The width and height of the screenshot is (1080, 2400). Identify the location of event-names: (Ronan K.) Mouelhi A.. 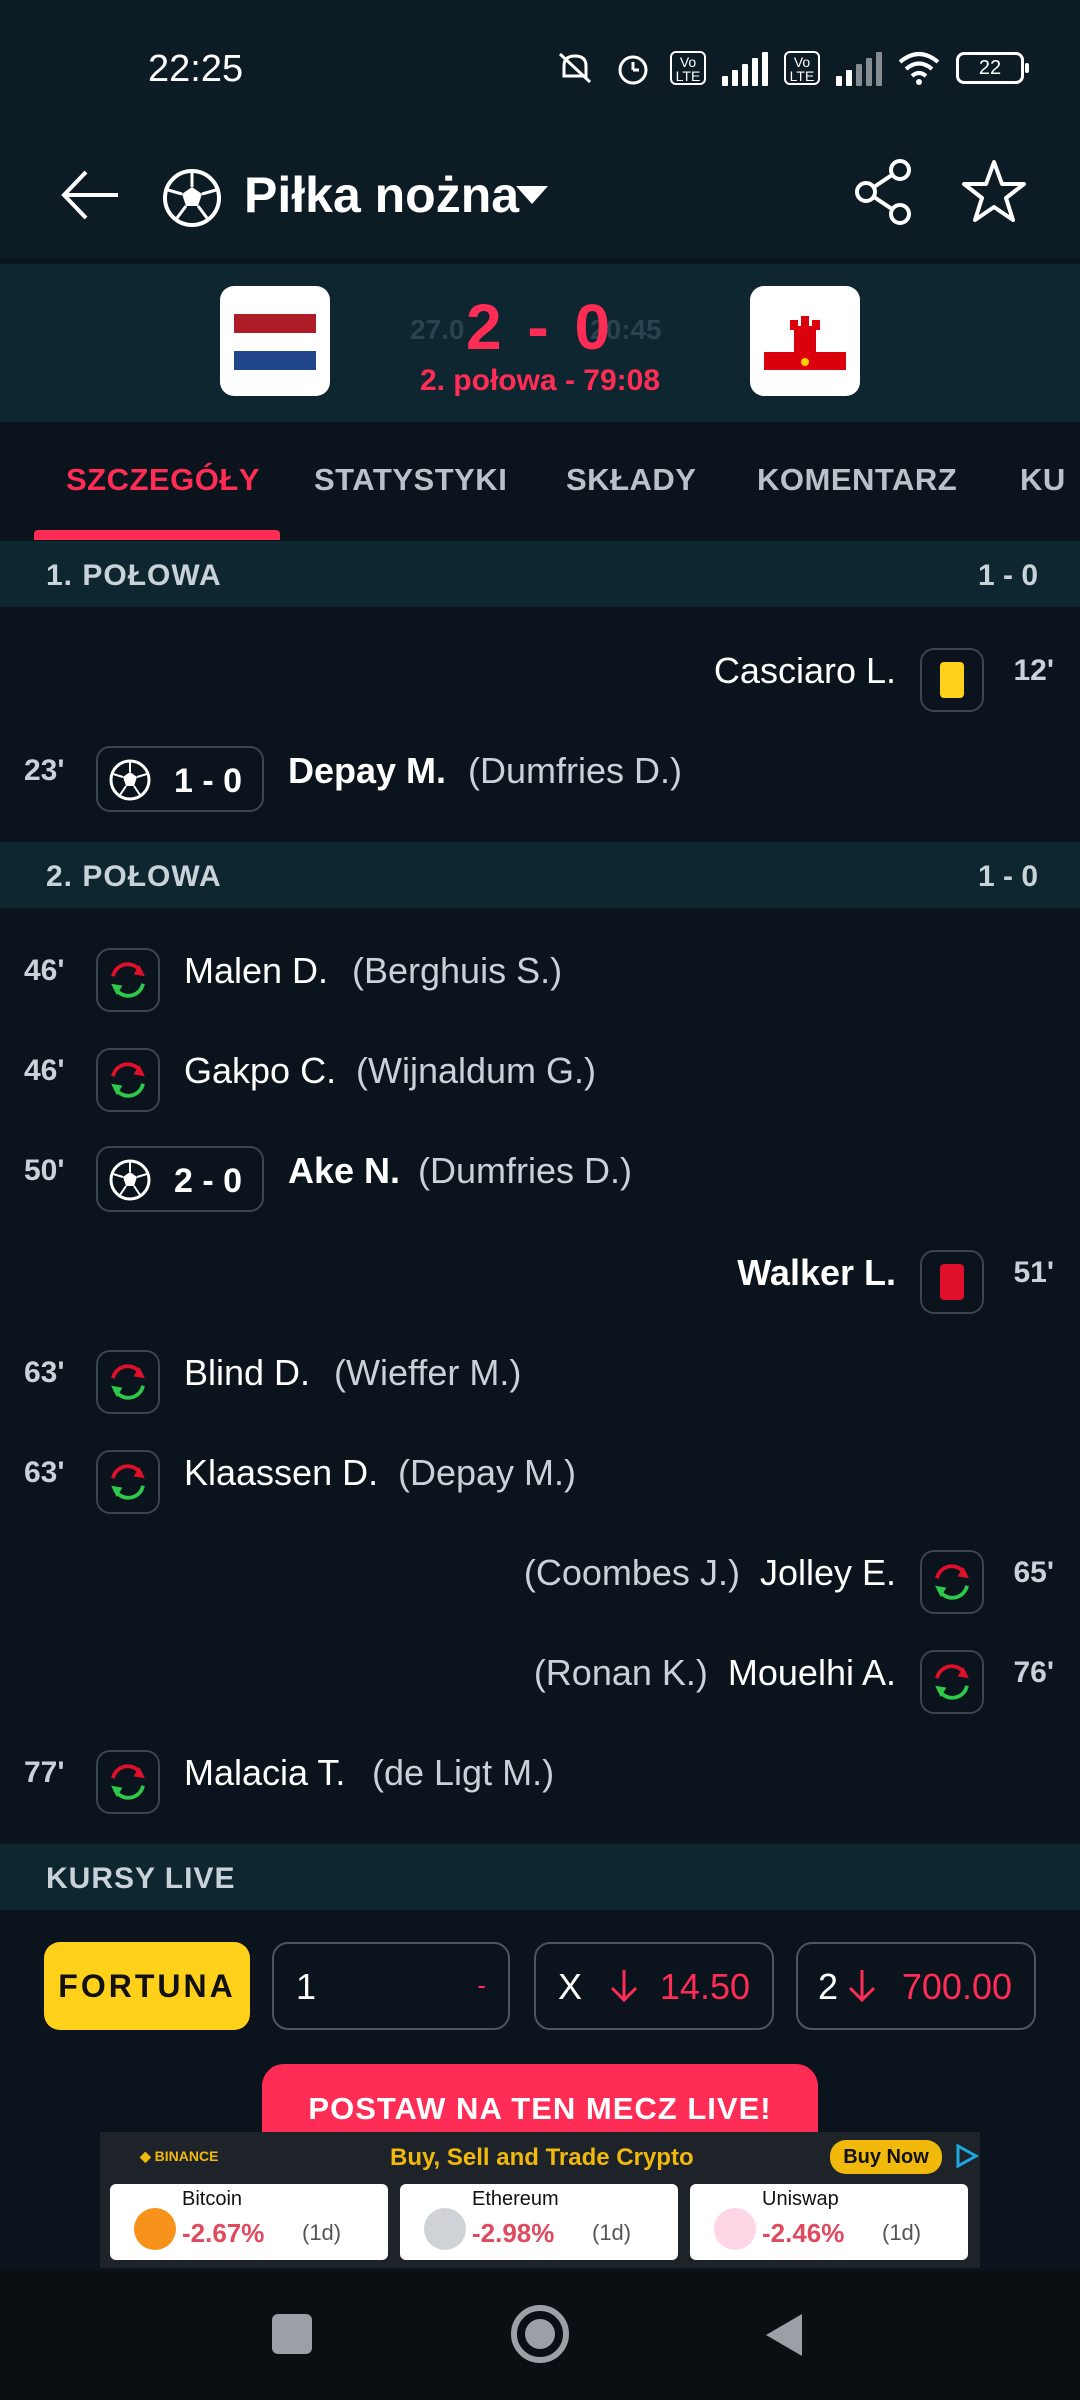
(715, 1673).